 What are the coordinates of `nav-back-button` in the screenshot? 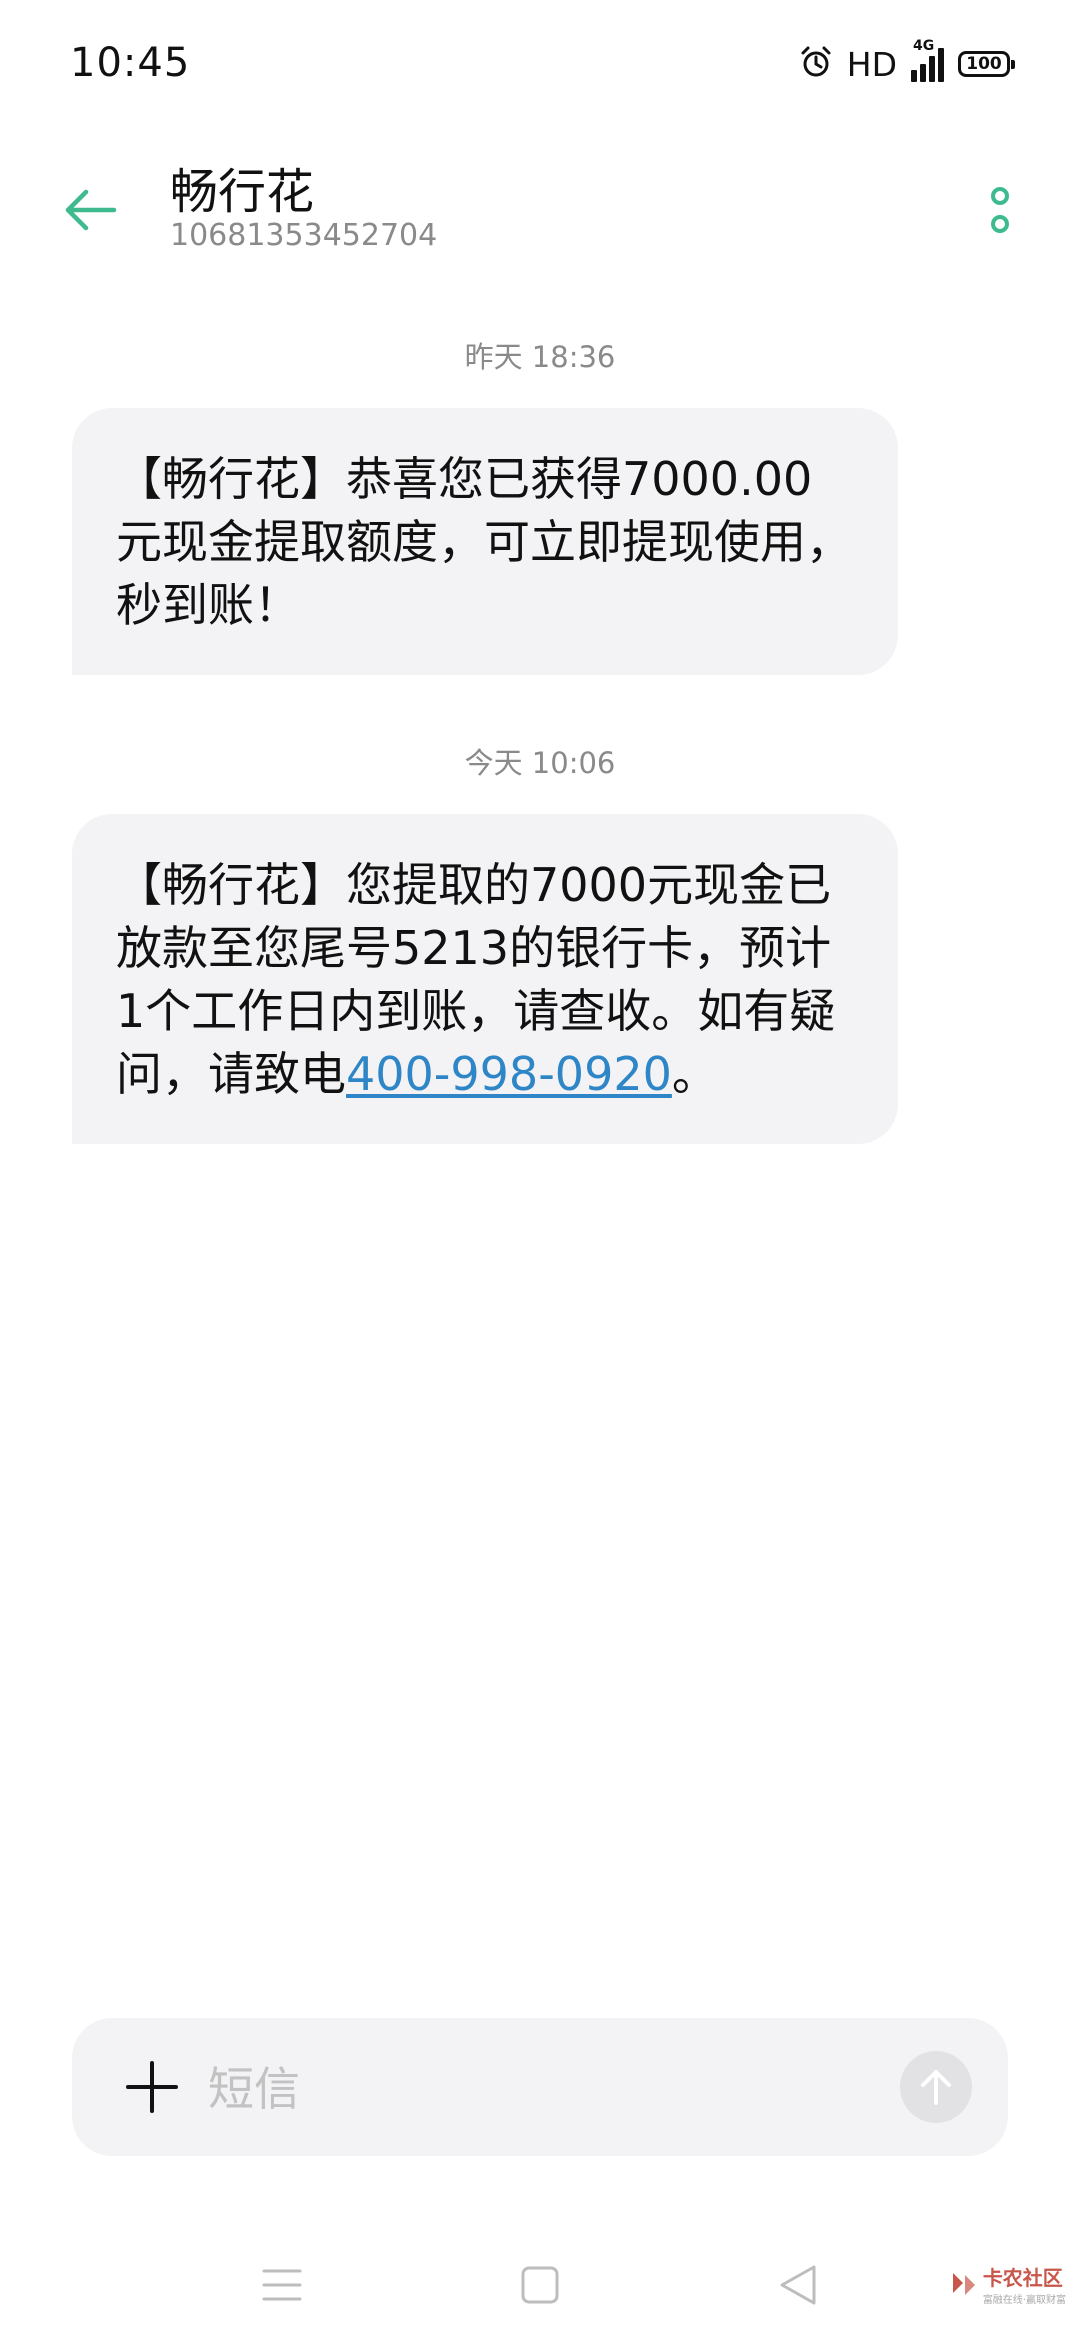 It's located at (798, 2285).